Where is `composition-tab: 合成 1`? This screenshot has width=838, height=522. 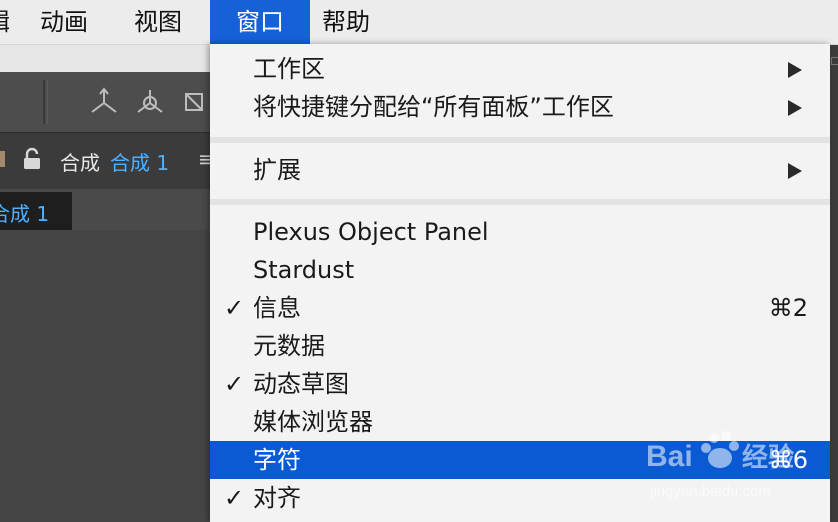 composition-tab: 合成 1 is located at coordinates (36, 211).